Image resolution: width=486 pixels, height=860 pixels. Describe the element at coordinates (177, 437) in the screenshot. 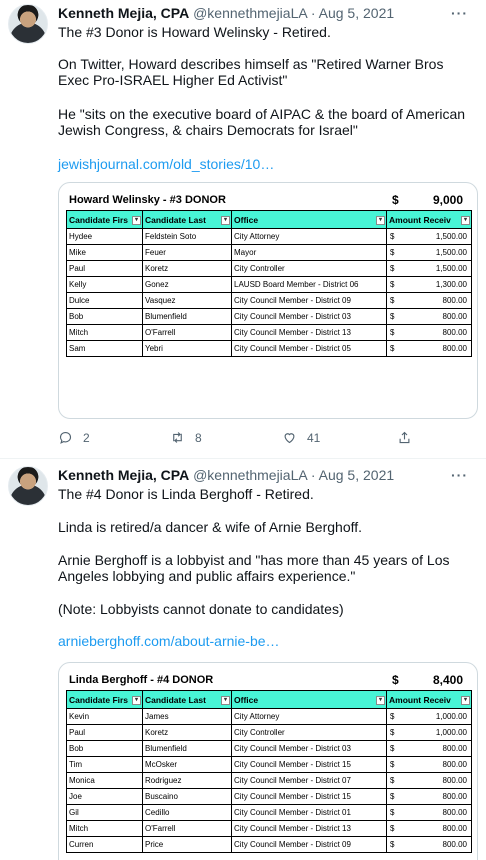

I see `retweet-icon` at that location.